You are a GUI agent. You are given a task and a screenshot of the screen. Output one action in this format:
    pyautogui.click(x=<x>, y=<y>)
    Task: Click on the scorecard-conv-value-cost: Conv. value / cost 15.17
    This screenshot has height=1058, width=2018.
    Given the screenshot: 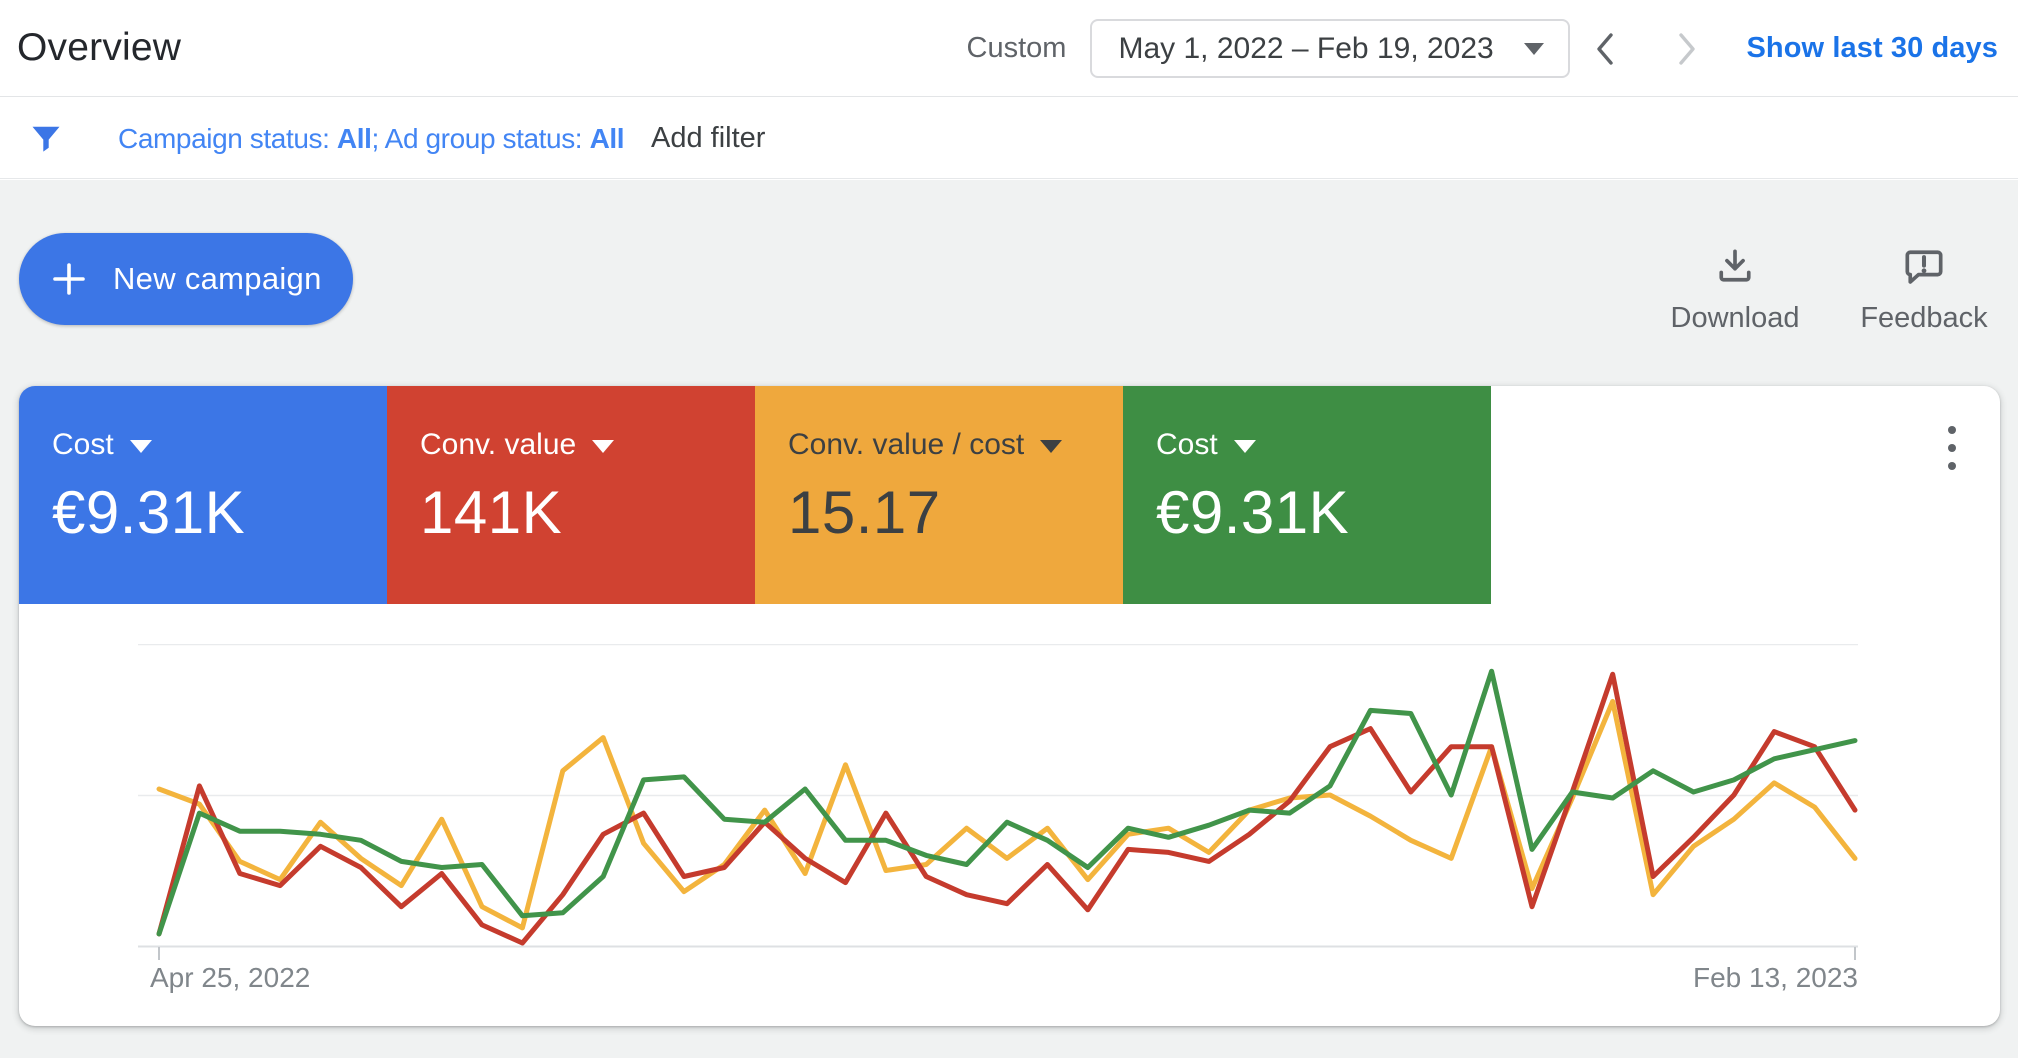 What is the action you would take?
    pyautogui.click(x=939, y=495)
    